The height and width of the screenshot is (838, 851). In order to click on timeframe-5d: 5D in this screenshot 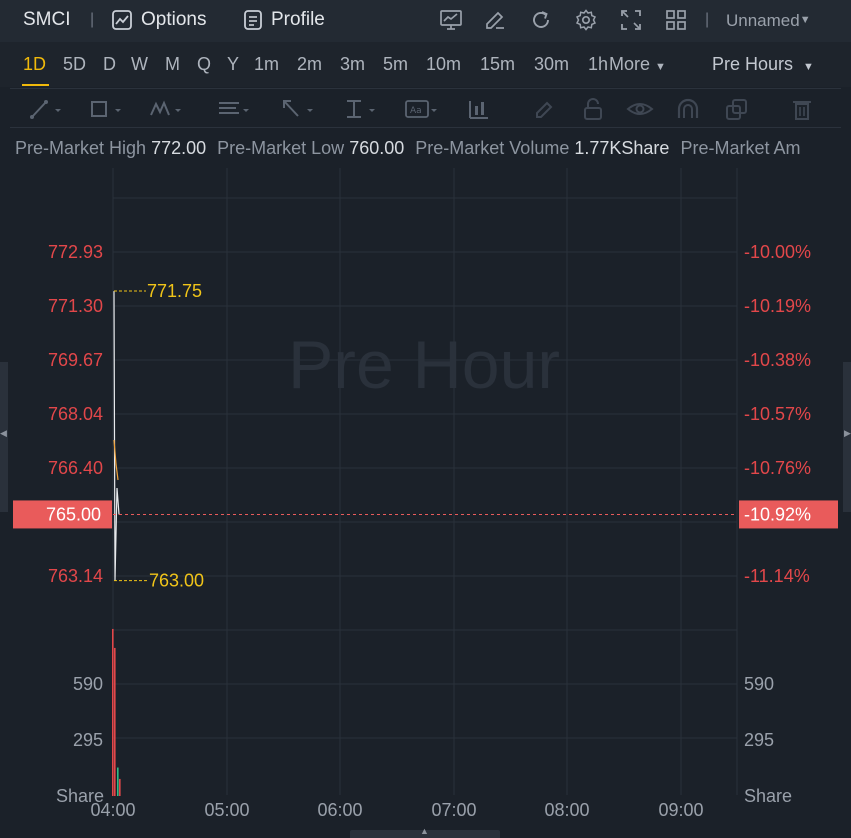, I will do `click(74, 64)`.